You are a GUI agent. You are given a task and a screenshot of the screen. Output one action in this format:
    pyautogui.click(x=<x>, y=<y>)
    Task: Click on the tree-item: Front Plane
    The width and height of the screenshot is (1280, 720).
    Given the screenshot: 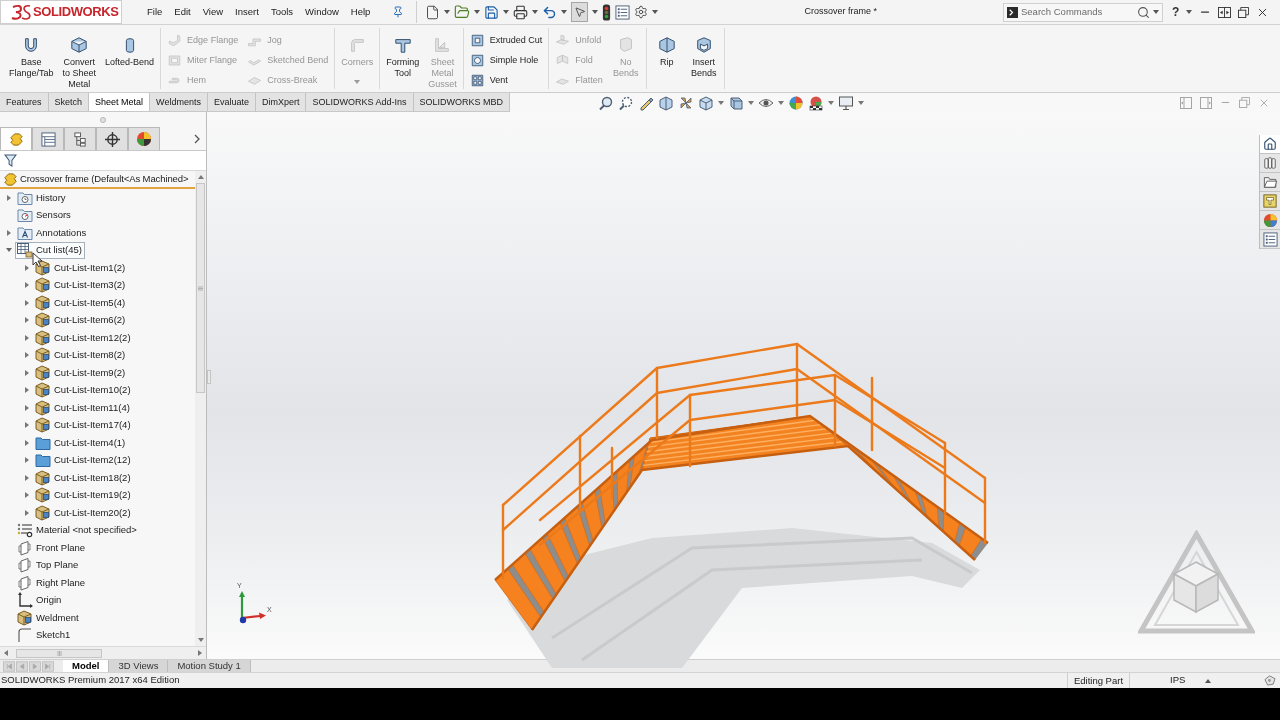 What is the action you would take?
    pyautogui.click(x=52, y=548)
    